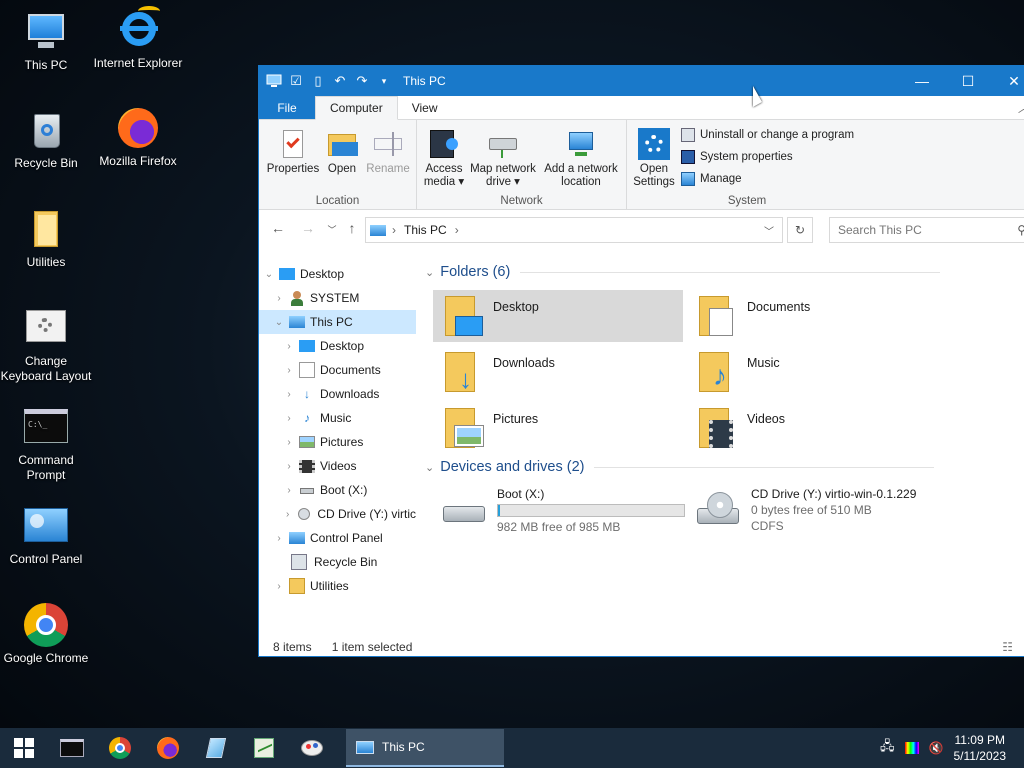 The width and height of the screenshot is (1024, 768). What do you see at coordinates (388, 152) in the screenshot?
I see `rename-button: Rename` at bounding box center [388, 152].